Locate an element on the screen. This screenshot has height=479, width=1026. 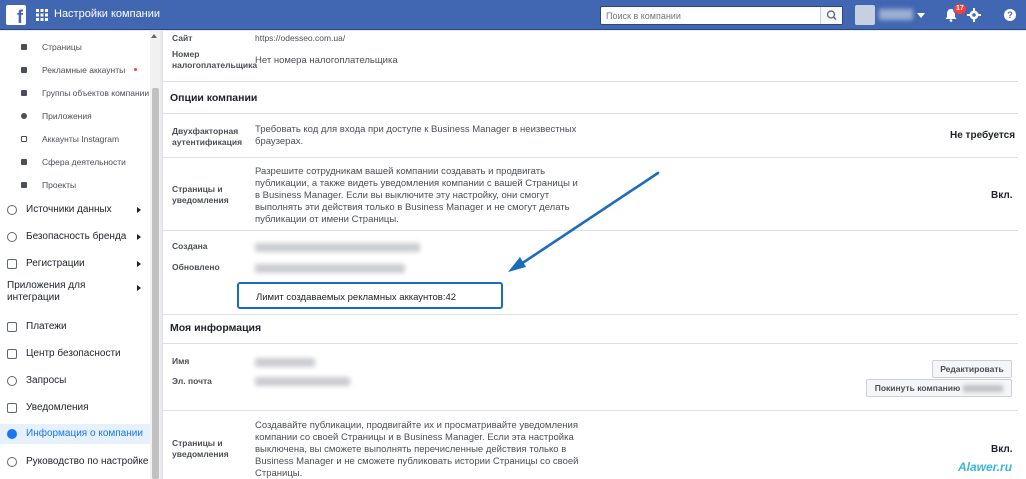
cube-icon is located at coordinates (24, 116).